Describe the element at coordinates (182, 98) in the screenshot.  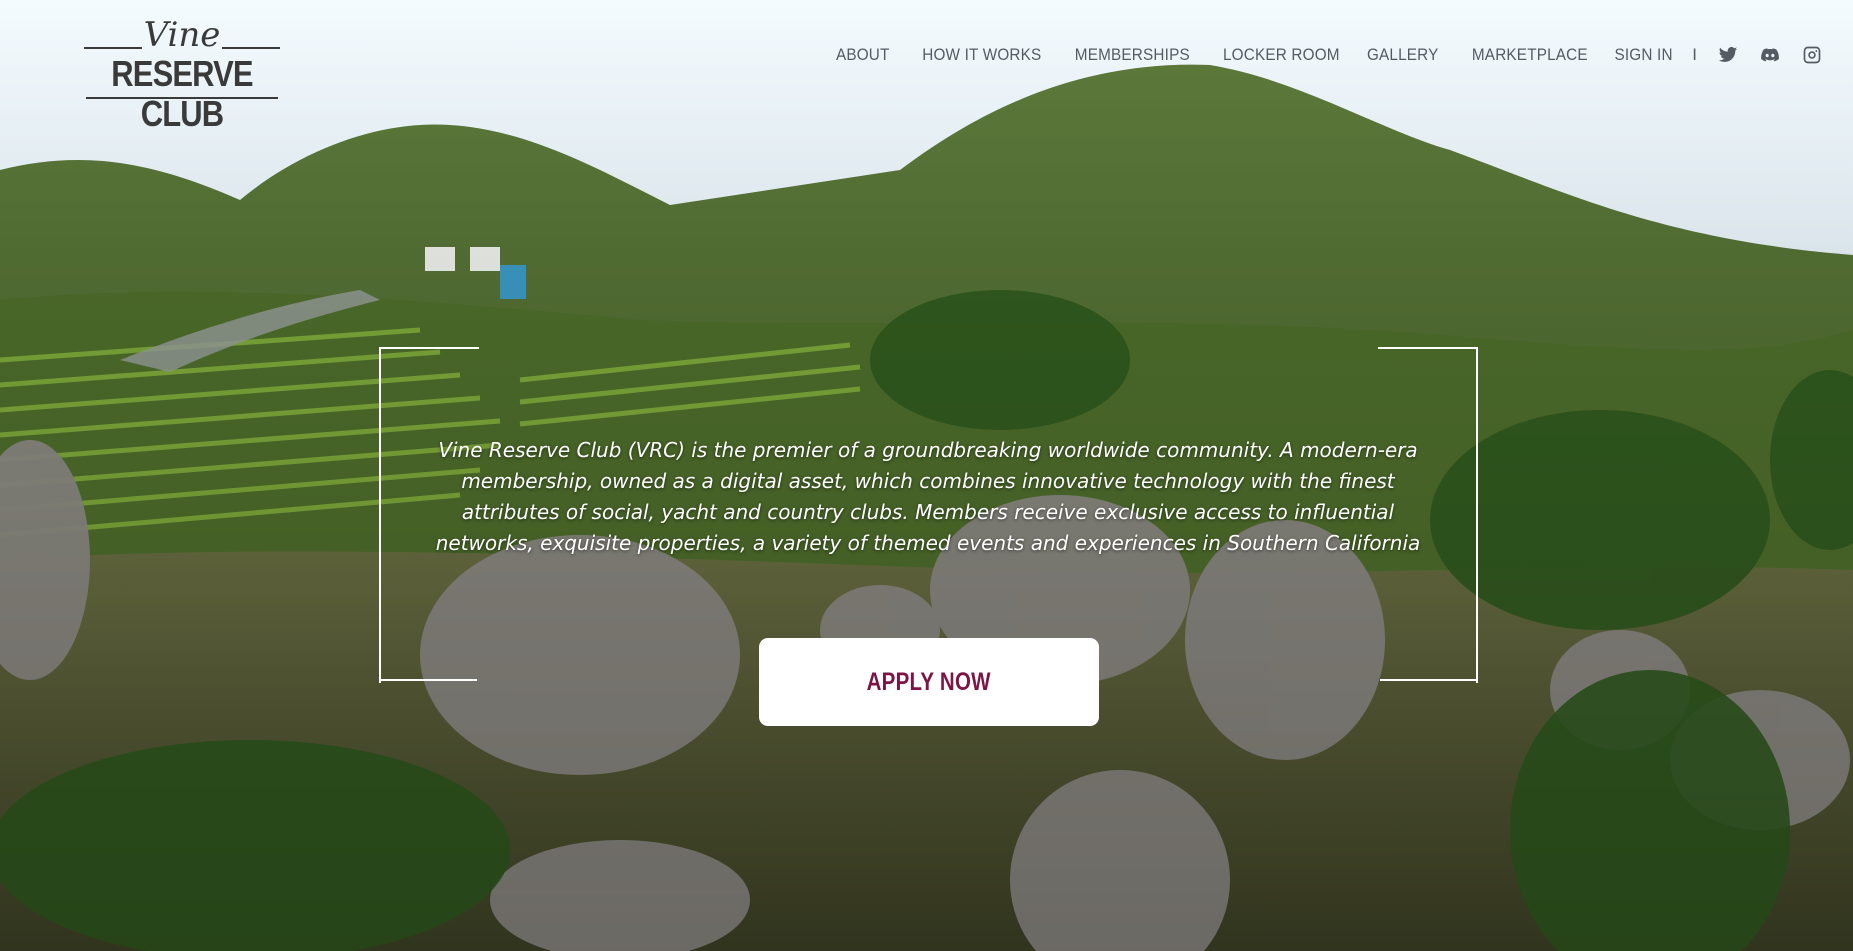
I see `logo-underline` at that location.